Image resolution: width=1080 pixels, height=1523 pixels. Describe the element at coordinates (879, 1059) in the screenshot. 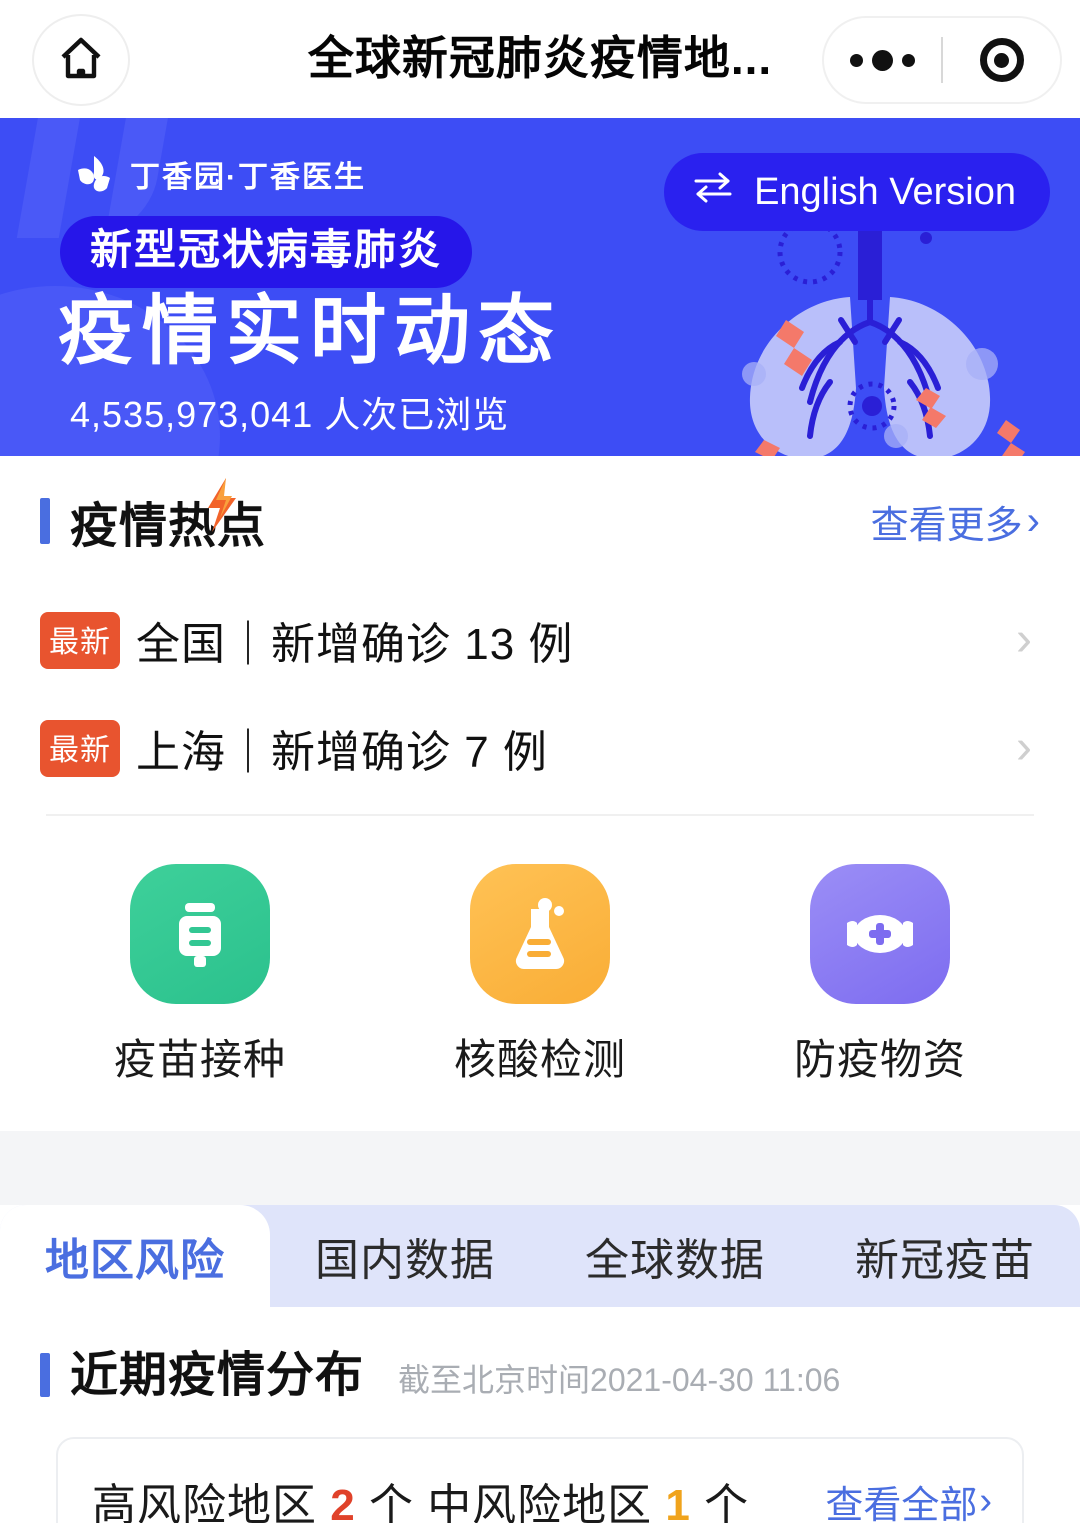

I see `entry-label: 防疫物资` at that location.